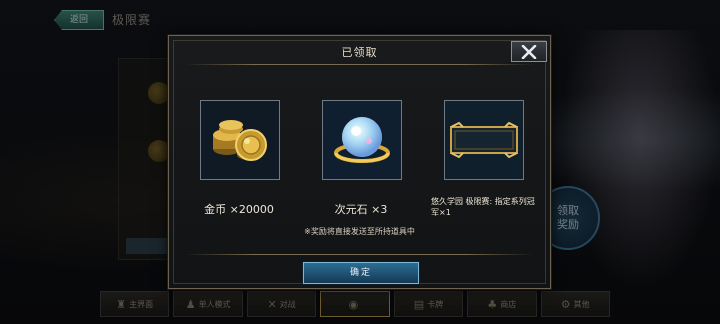 The height and width of the screenshot is (324, 720). I want to click on close-button, so click(529, 51).